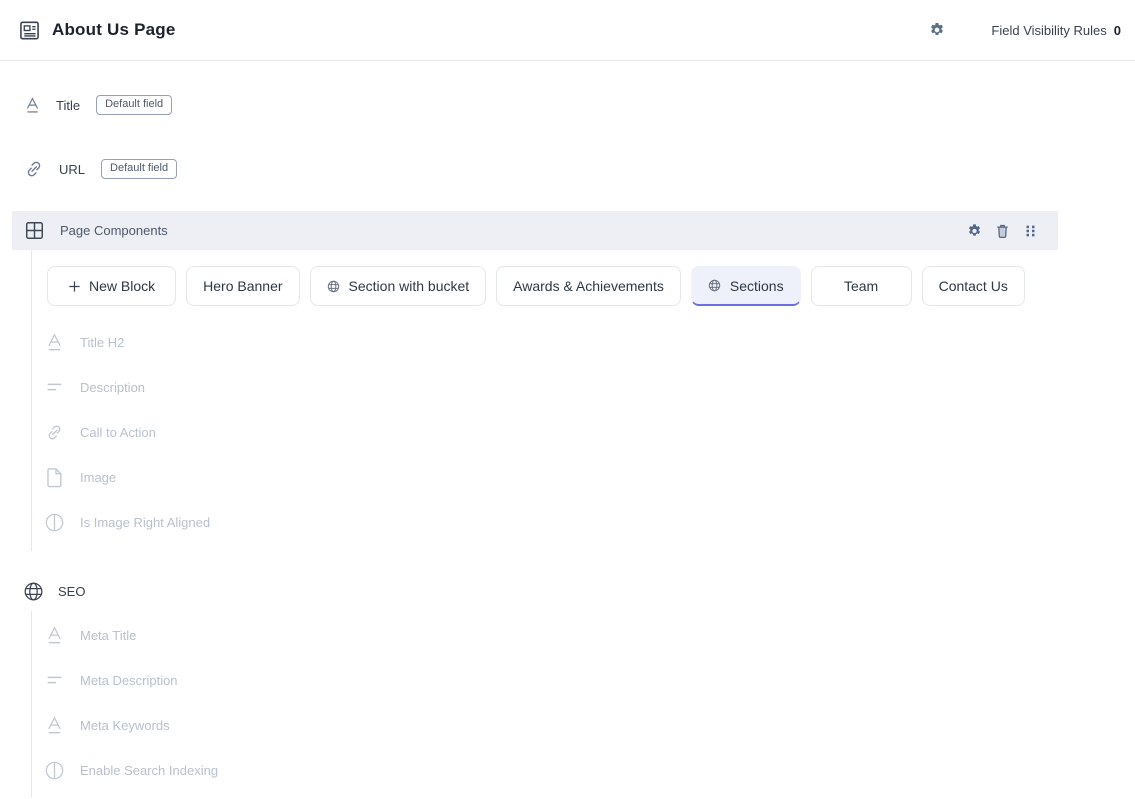 The image size is (1135, 799). I want to click on block-tab-label: Hero Banner, so click(243, 286).